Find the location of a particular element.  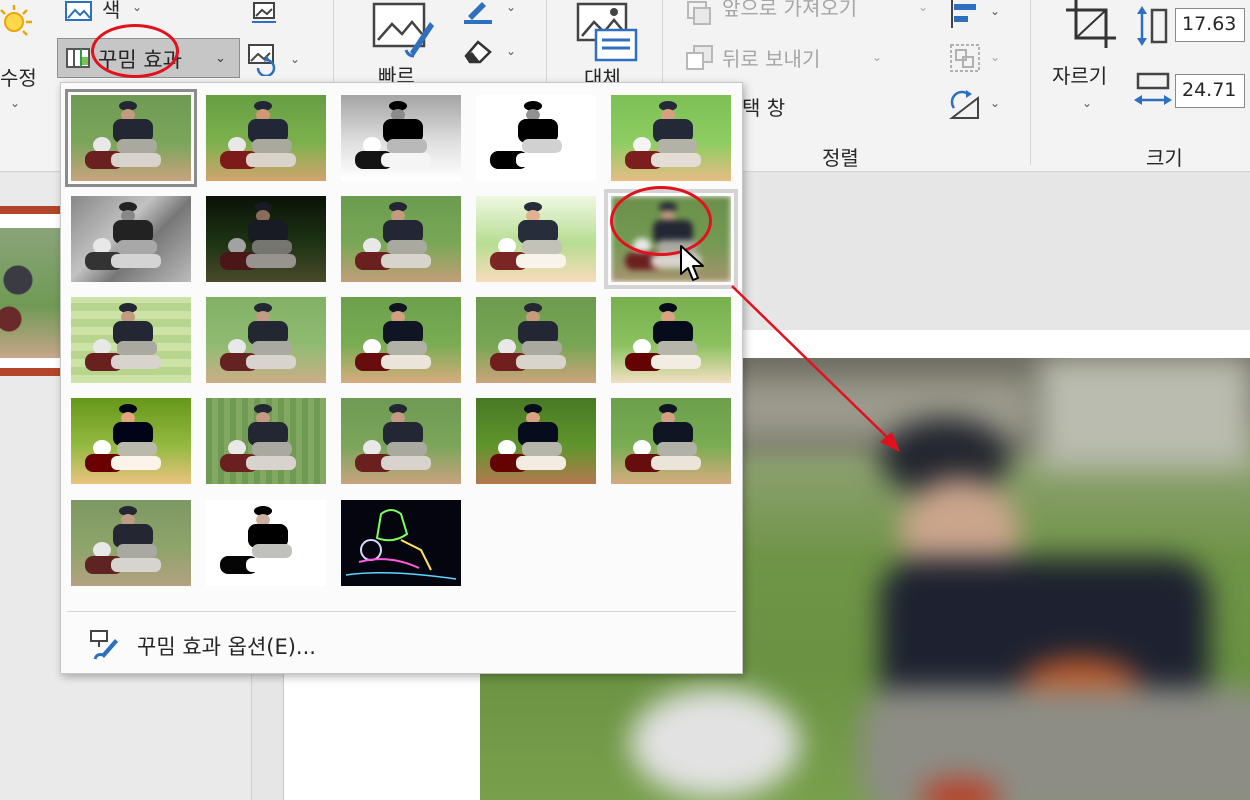

mouse-cursor-icon is located at coordinates (692, 263).